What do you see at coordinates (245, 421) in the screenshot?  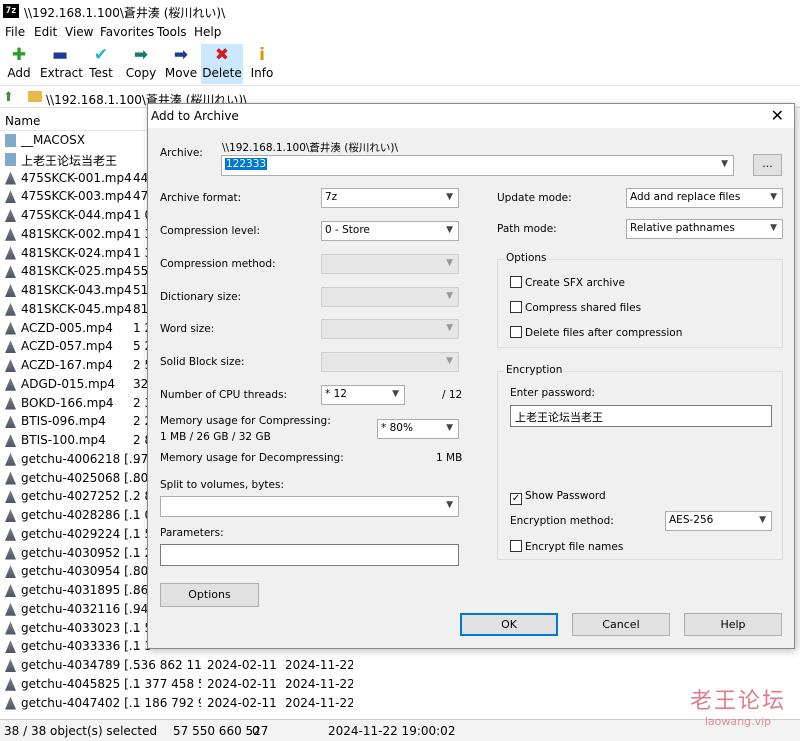 I see `mem-compress-label: Memory usage for Compressing:` at bounding box center [245, 421].